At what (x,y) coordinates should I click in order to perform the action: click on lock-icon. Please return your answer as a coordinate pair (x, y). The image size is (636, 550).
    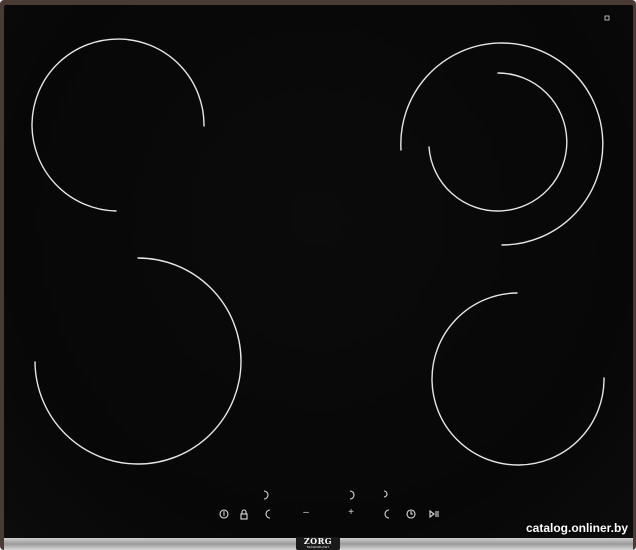
    Looking at the image, I should click on (244, 516).